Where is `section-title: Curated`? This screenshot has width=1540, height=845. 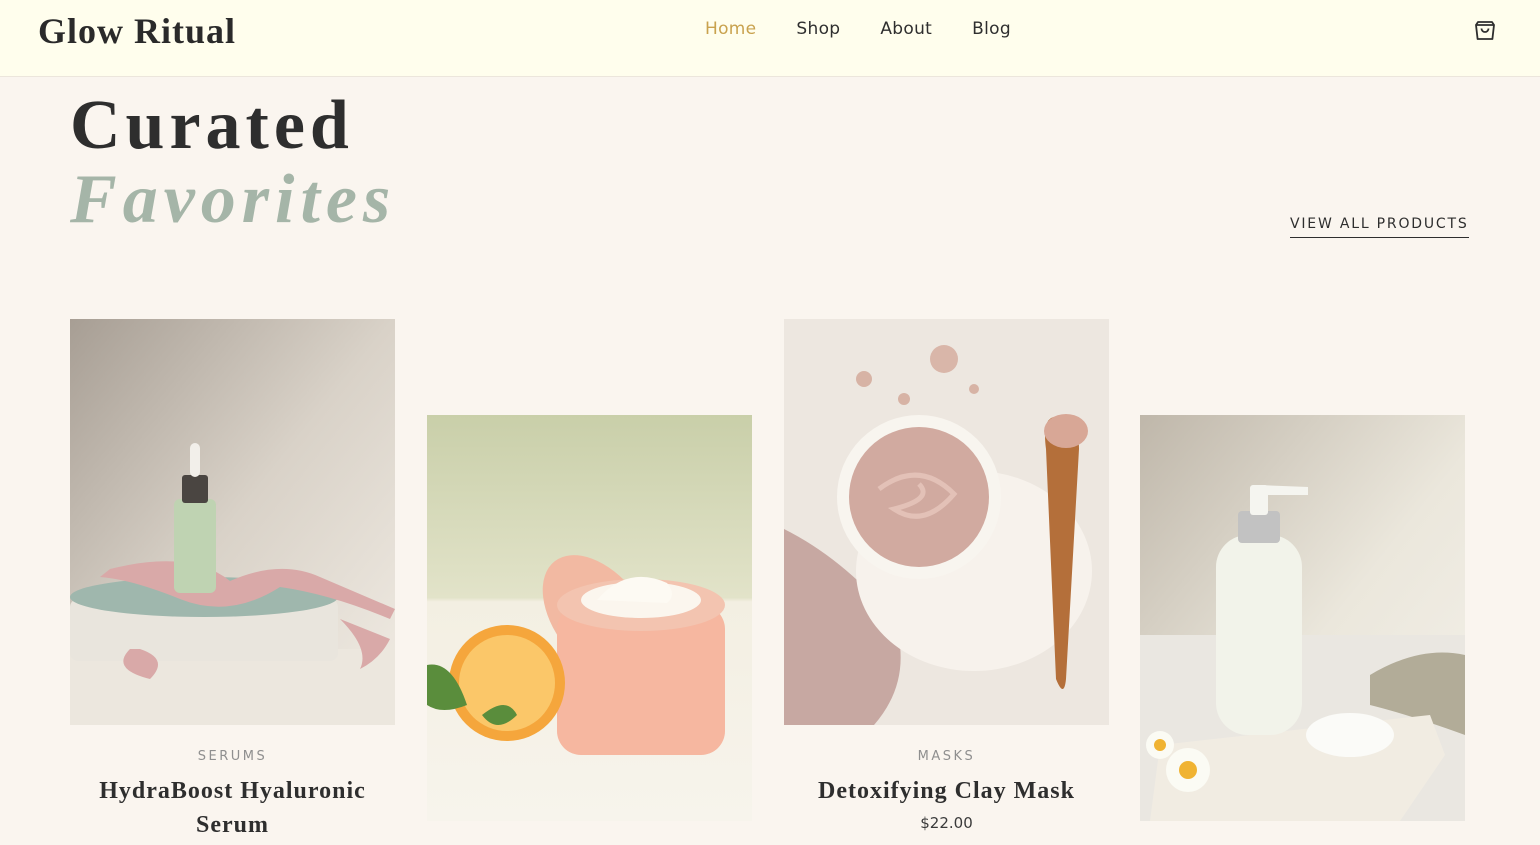 section-title: Curated is located at coordinates (212, 125).